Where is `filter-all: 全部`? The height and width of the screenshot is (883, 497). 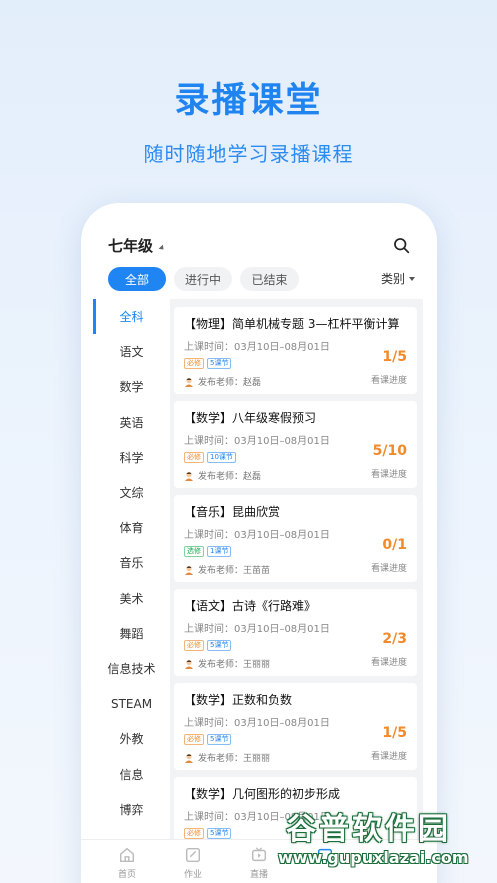 filter-all: 全部 is located at coordinates (137, 279).